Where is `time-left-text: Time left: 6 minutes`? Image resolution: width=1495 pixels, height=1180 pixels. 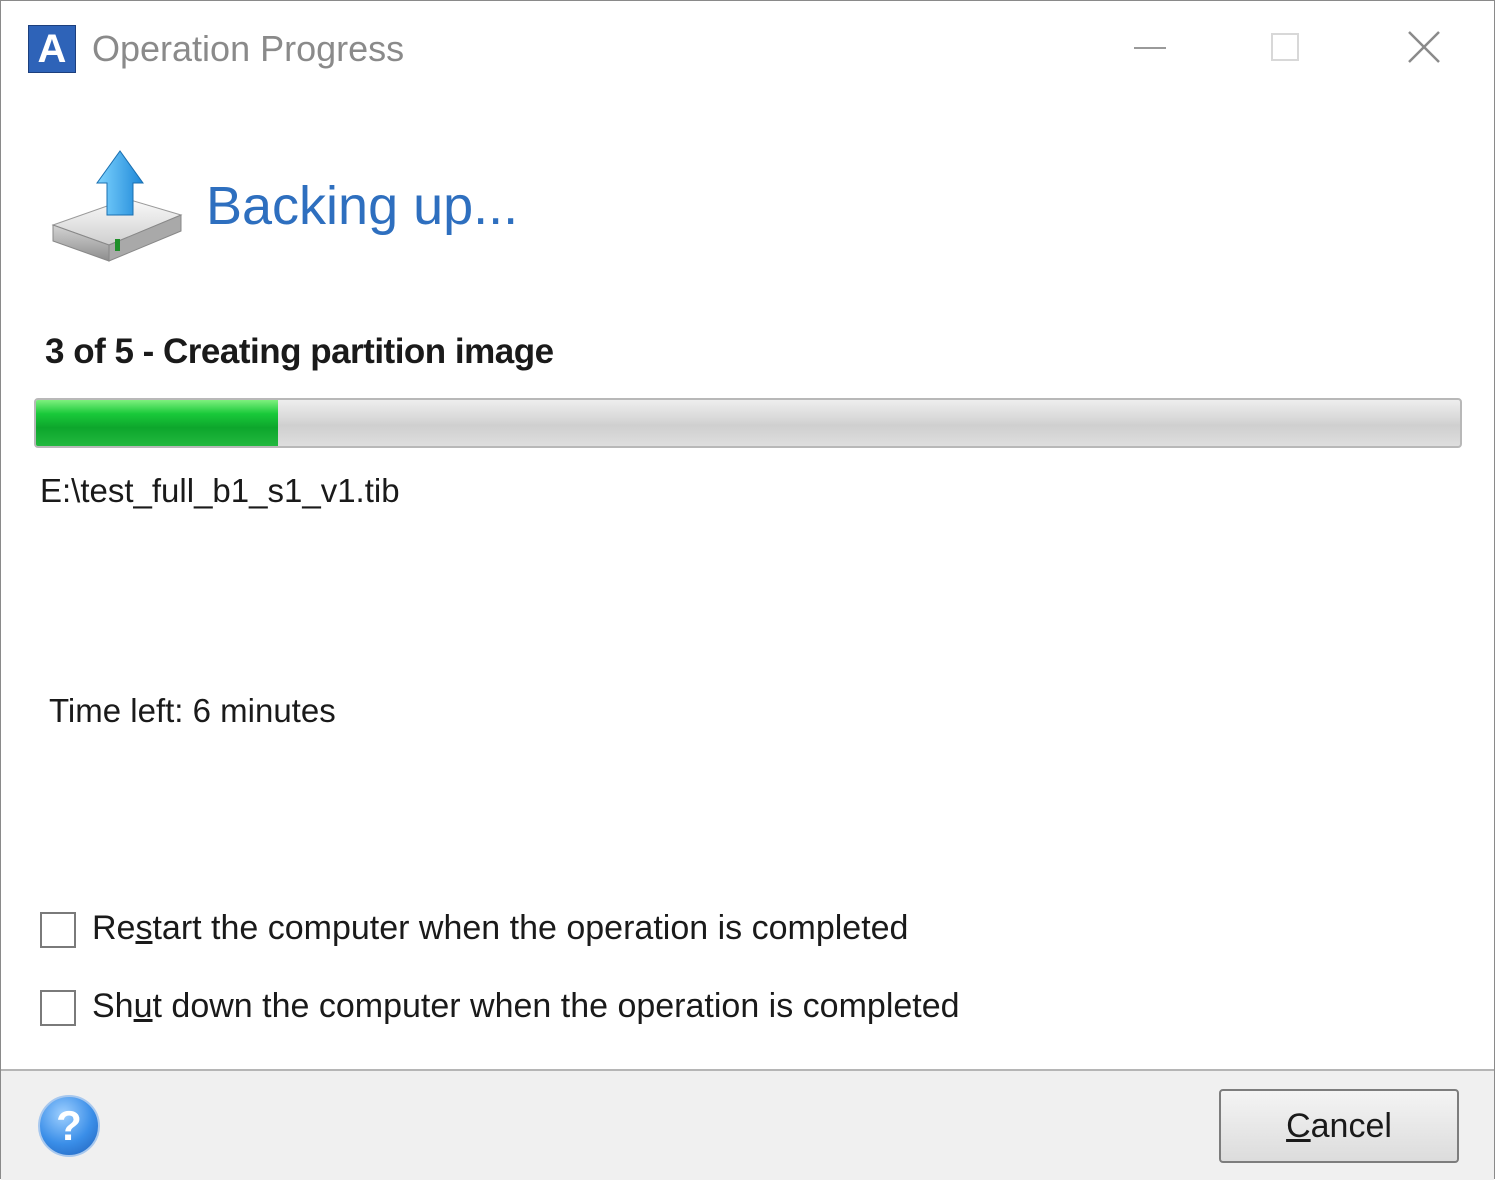 time-left-text: Time left: 6 minutes is located at coordinates (192, 710).